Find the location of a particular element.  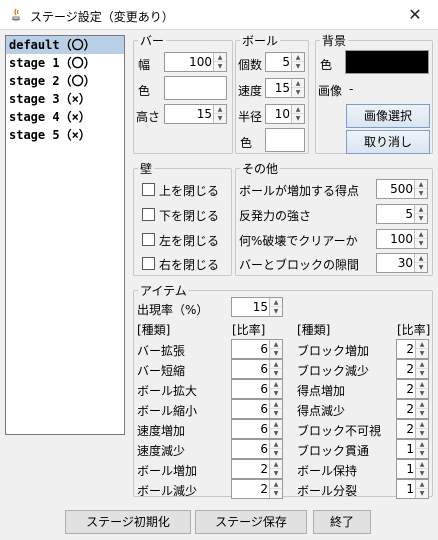

bounce-strength-spinner: 5 ▲ ▼ is located at coordinates (402, 214).